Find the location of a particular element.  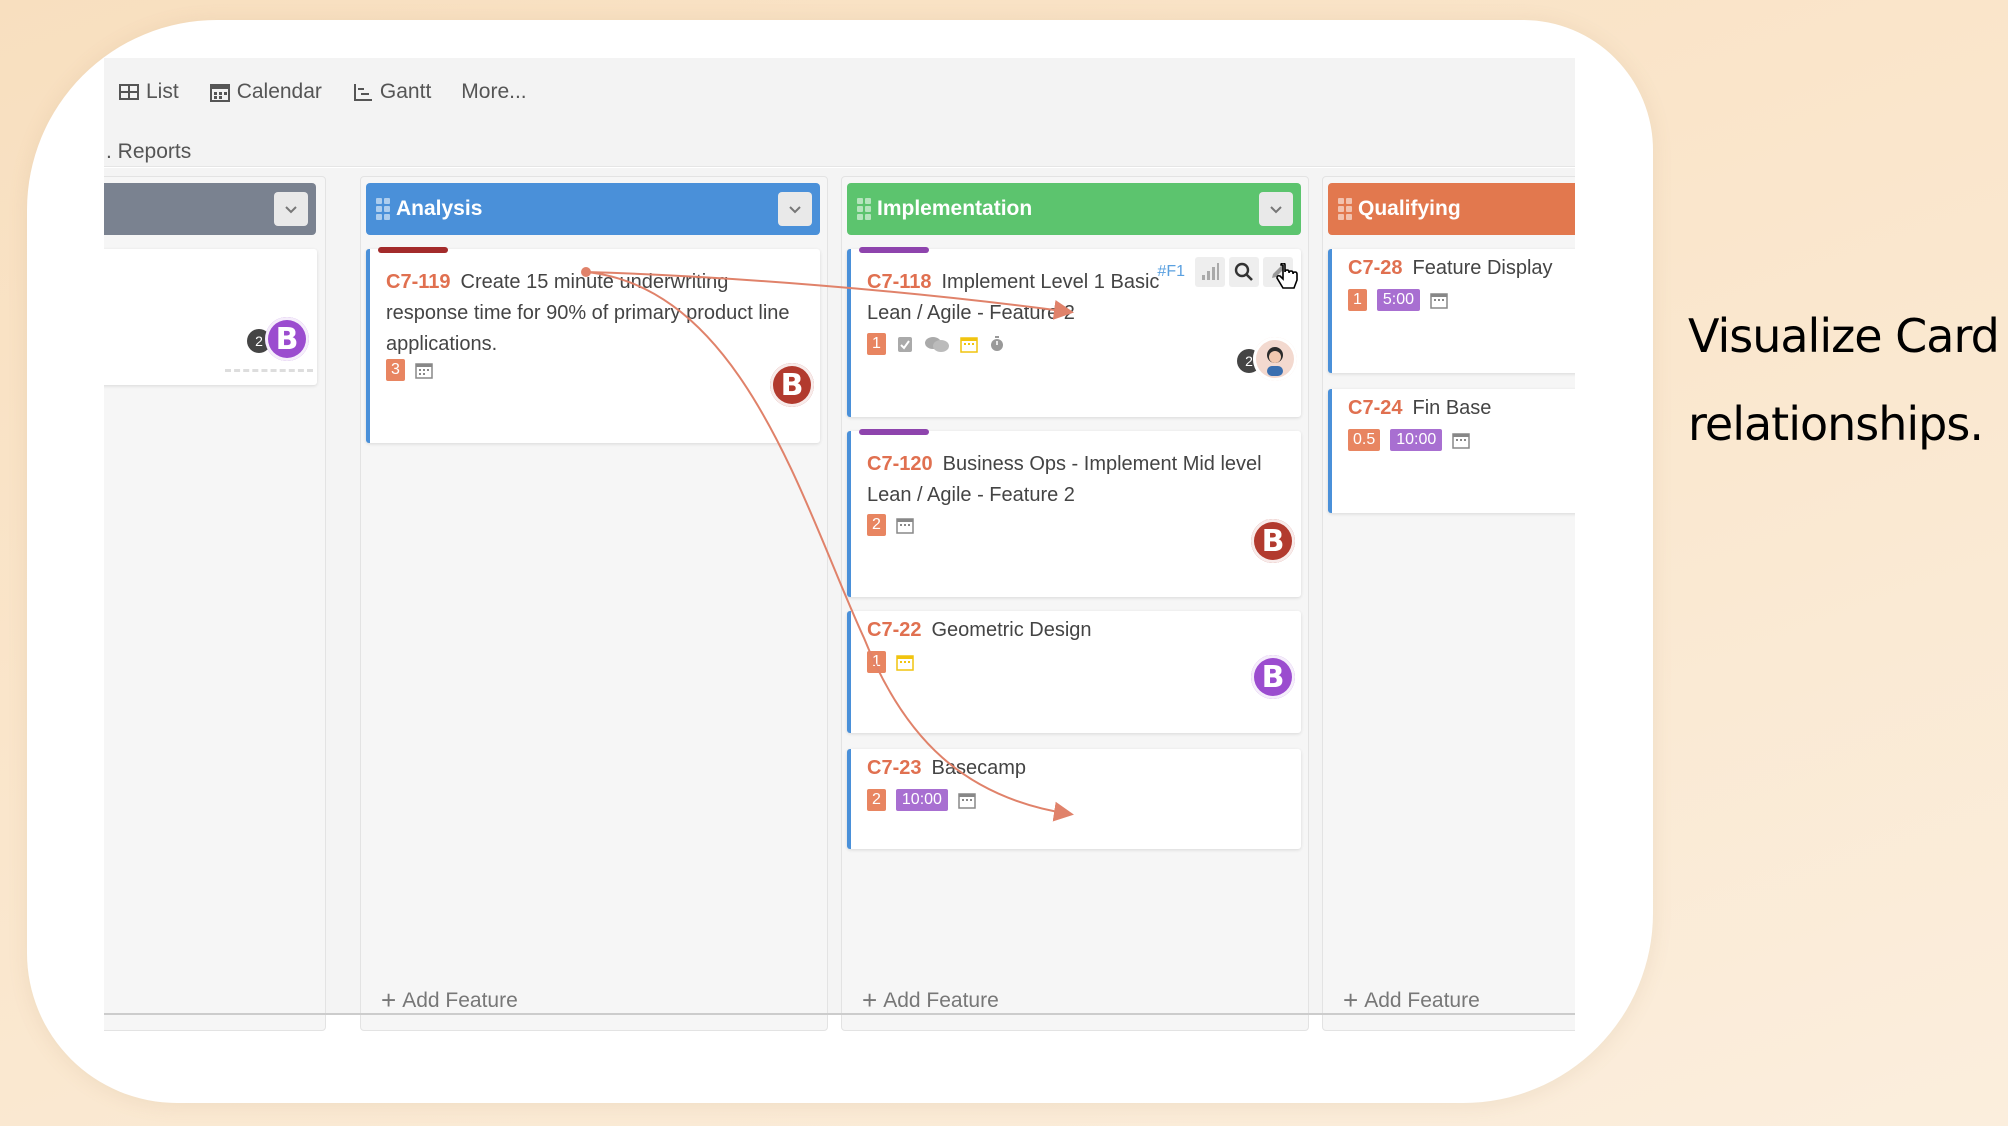

column-analysis-collapse-button is located at coordinates (795, 209).